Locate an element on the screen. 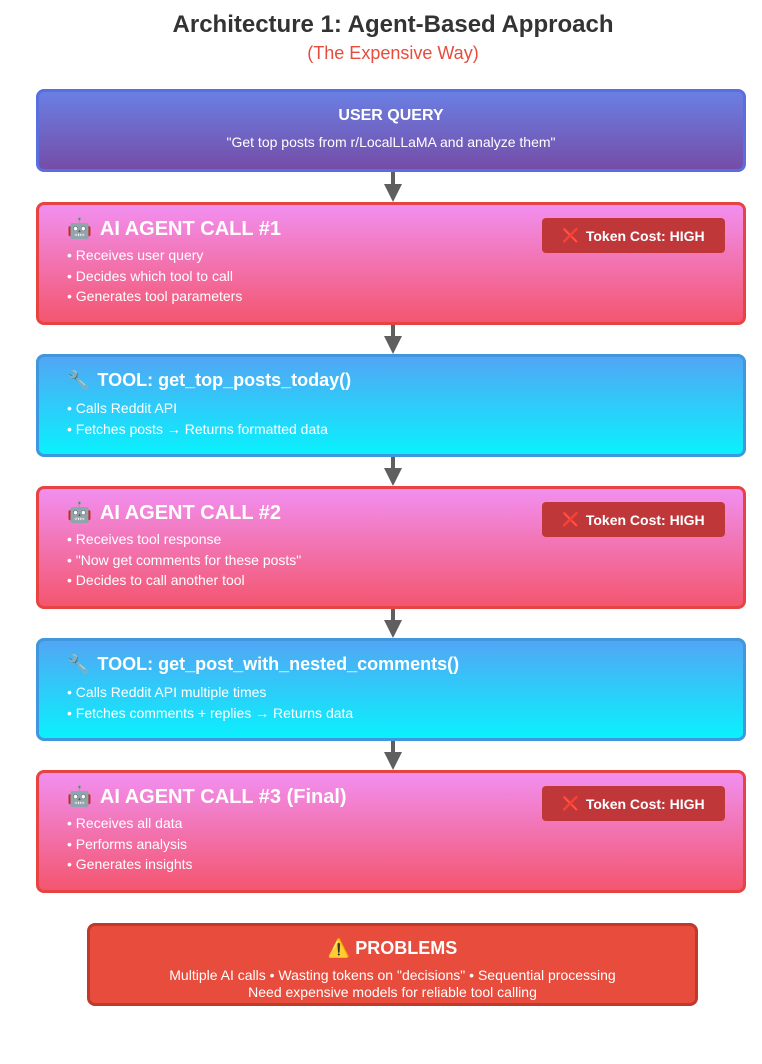  agent-call-3-title: 🤖 AI AGENT CALL #3 (Final) is located at coordinates (207, 796).